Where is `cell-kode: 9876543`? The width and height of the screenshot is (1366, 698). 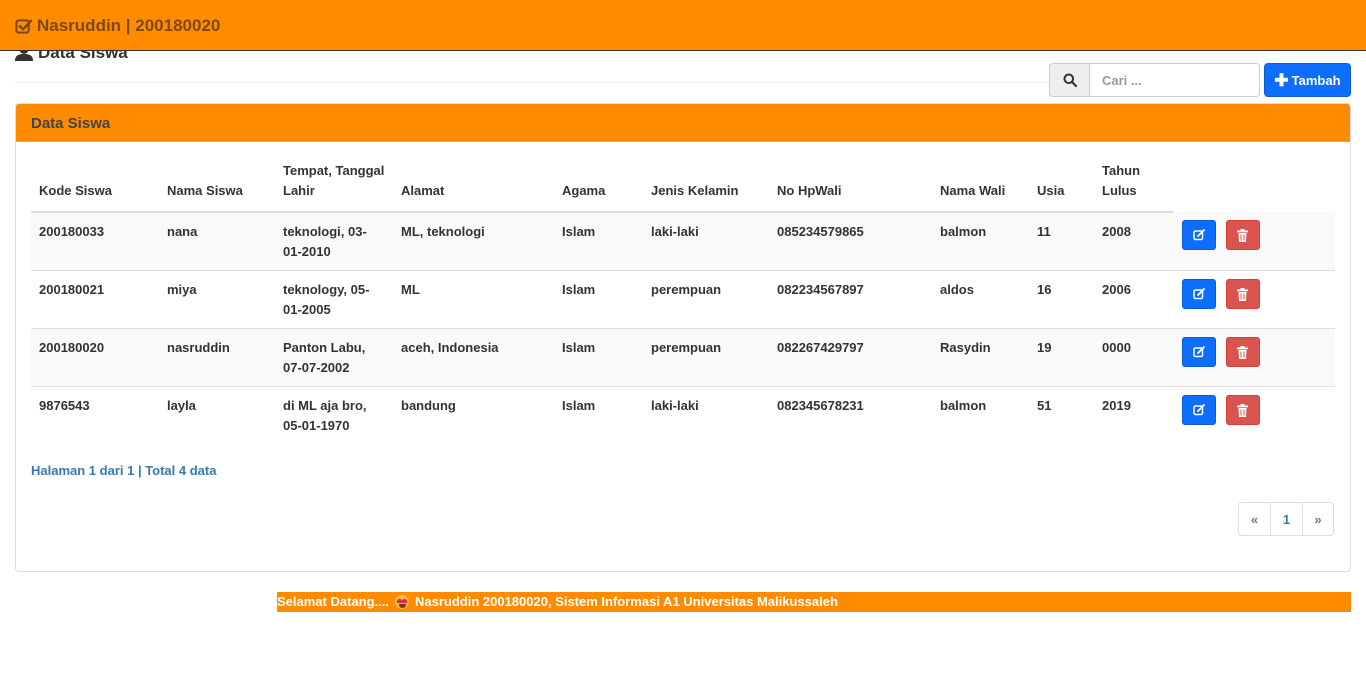 cell-kode: 9876543 is located at coordinates (95, 415).